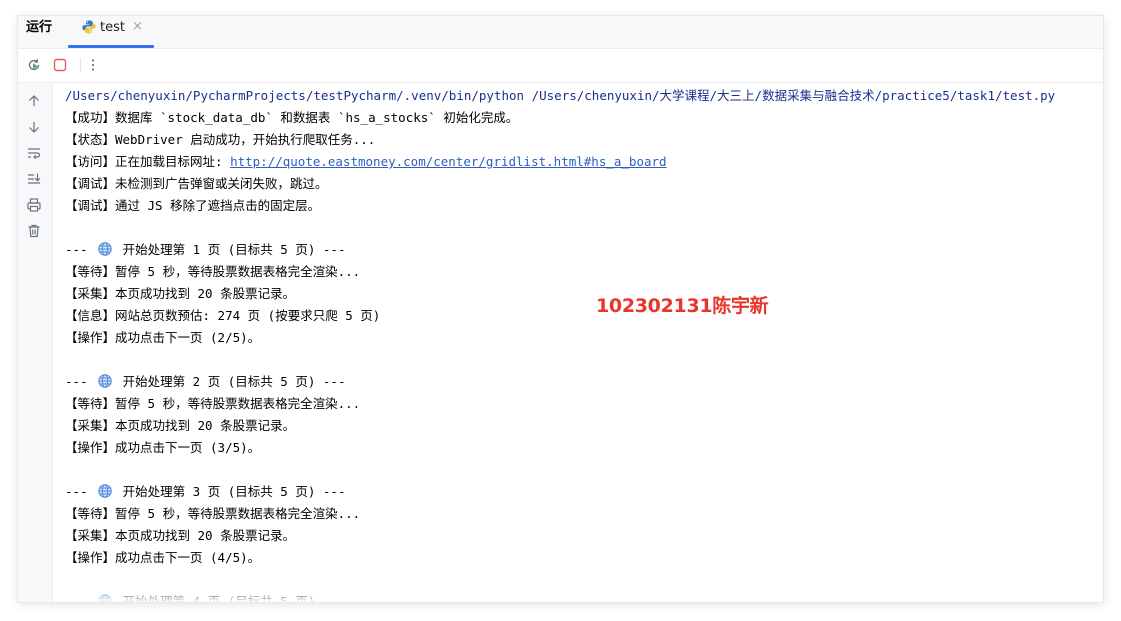 The height and width of the screenshot is (621, 1121). What do you see at coordinates (584, 492) in the screenshot?
I see `console-page-header-line: --- 开始处理第 3 页 (目标共 5 页) ---` at bounding box center [584, 492].